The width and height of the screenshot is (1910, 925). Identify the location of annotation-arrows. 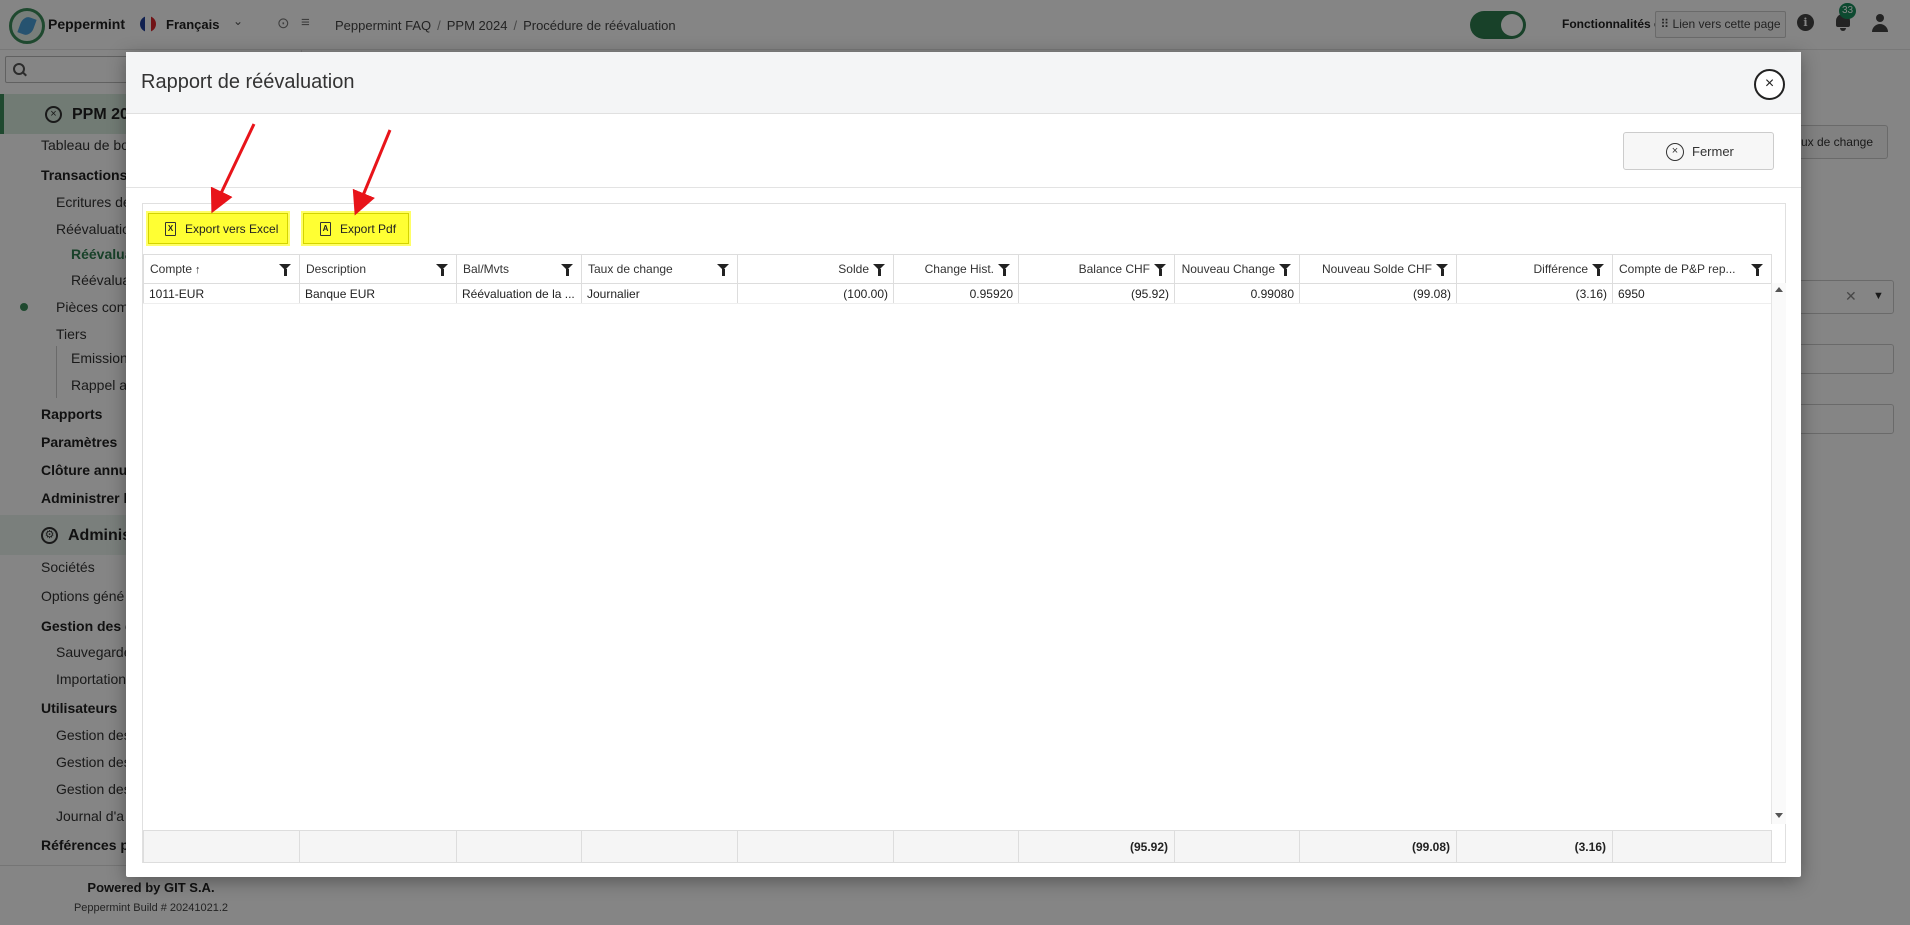
(301, 169).